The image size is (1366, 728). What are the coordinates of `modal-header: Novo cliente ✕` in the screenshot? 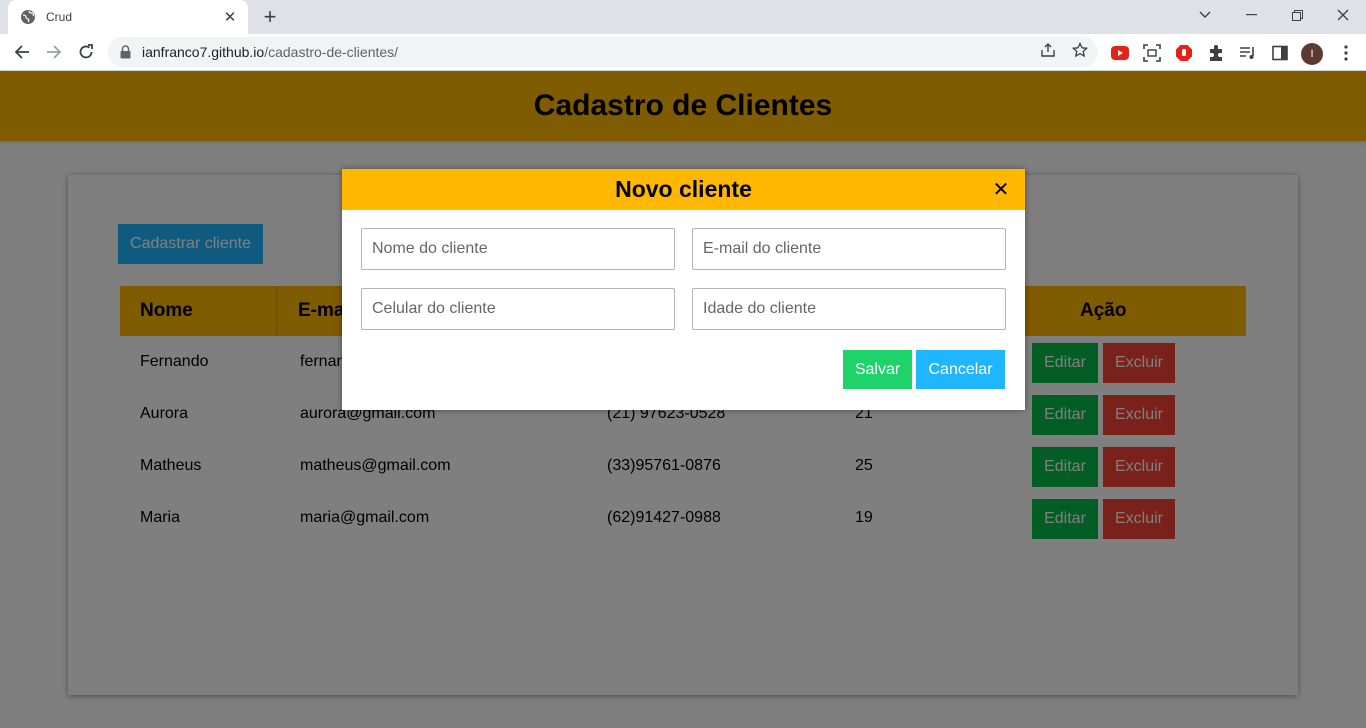 It's located at (683, 189).